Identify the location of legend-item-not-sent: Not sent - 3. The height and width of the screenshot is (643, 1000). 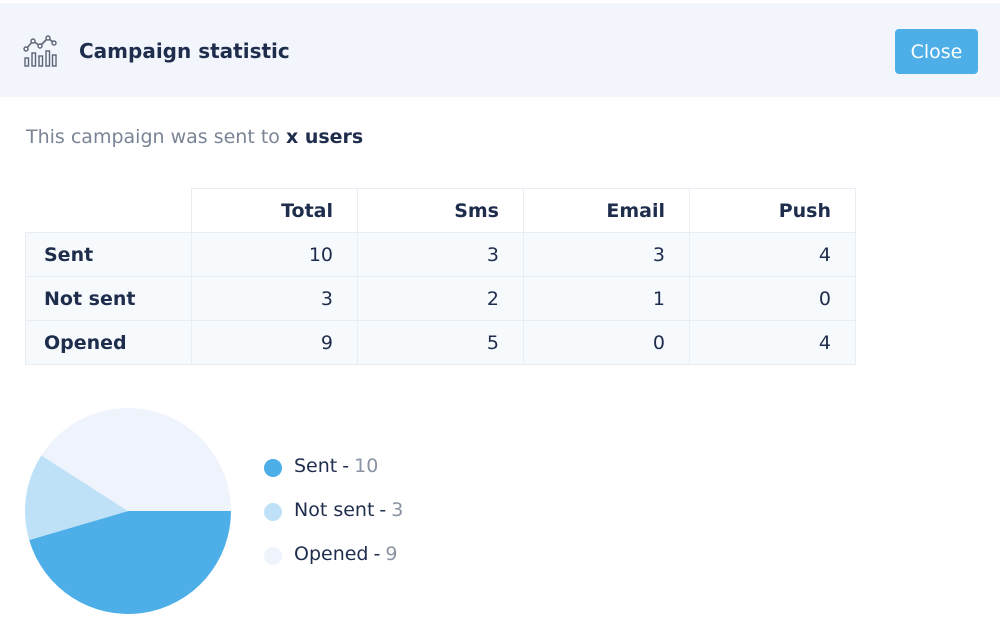
(333, 521).